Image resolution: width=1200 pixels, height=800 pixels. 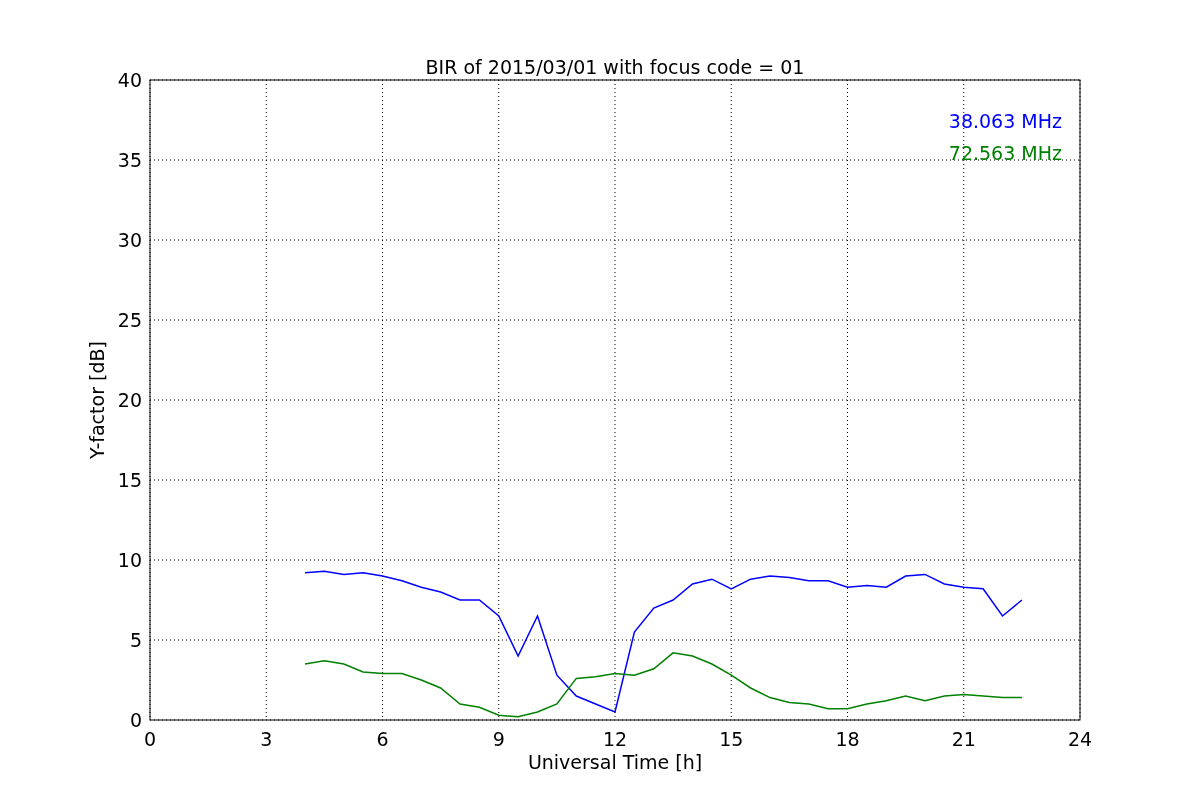 What do you see at coordinates (135, 640) in the screenshot?
I see `y-tick-label: 5` at bounding box center [135, 640].